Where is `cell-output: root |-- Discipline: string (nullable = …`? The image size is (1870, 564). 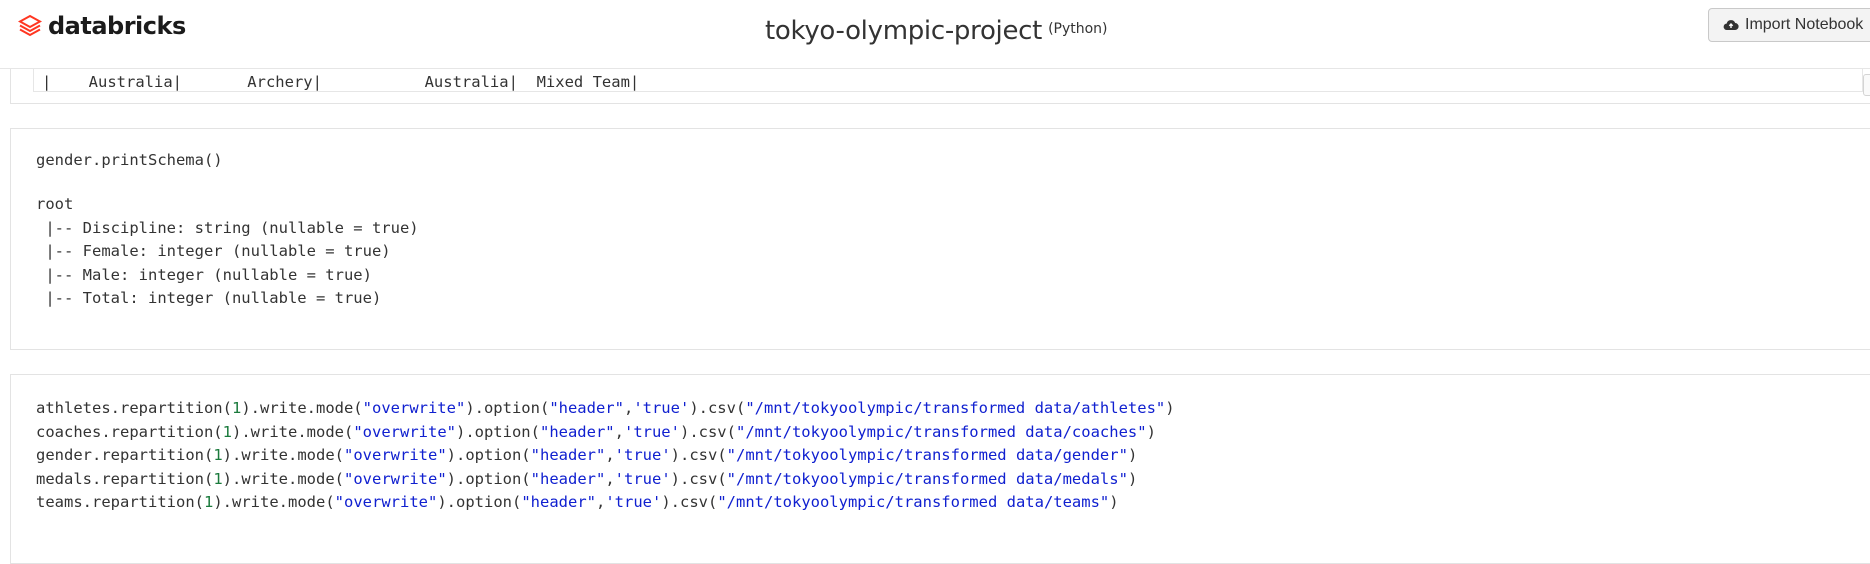
cell-output: root |-- Discipline: string (nullable = … is located at coordinates (227, 252).